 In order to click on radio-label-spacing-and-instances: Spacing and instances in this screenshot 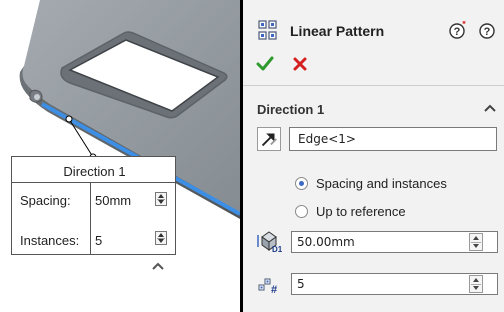, I will do `click(381, 183)`.